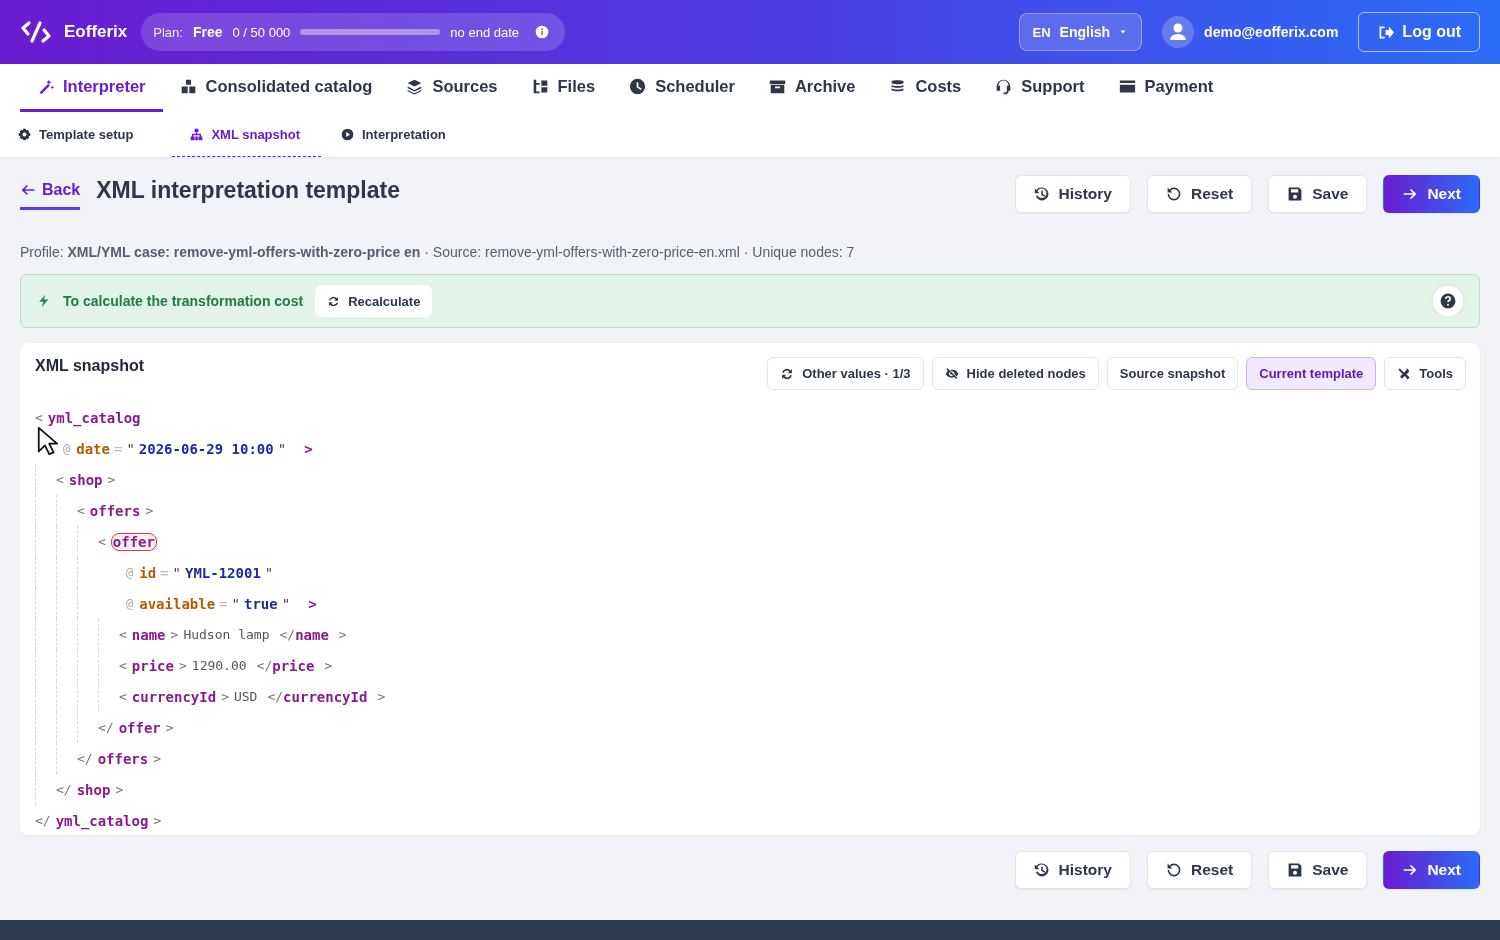 This screenshot has width=1500, height=940. Describe the element at coordinates (152, 665) in the screenshot. I see `tag-name: price` at that location.